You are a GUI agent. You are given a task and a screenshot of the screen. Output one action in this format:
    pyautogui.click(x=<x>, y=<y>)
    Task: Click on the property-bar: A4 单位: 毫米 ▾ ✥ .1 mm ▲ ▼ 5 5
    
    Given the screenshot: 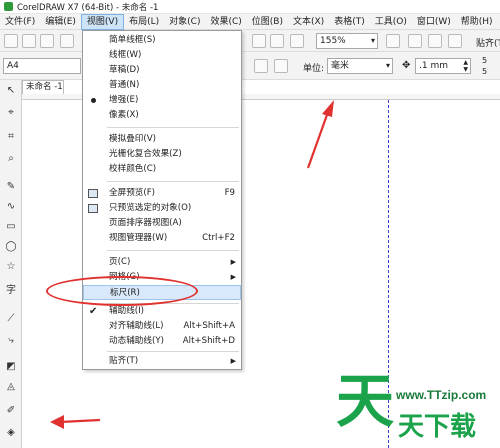 What is the action you would take?
    pyautogui.click(x=250, y=66)
    